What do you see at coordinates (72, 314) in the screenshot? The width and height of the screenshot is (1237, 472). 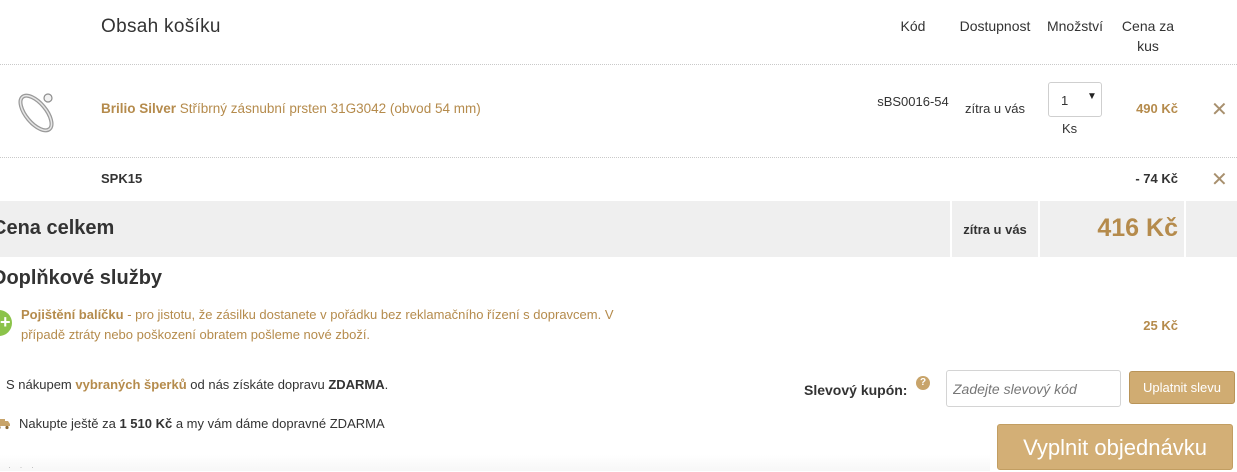 I see `insurance-link: Pojištění balíčku` at bounding box center [72, 314].